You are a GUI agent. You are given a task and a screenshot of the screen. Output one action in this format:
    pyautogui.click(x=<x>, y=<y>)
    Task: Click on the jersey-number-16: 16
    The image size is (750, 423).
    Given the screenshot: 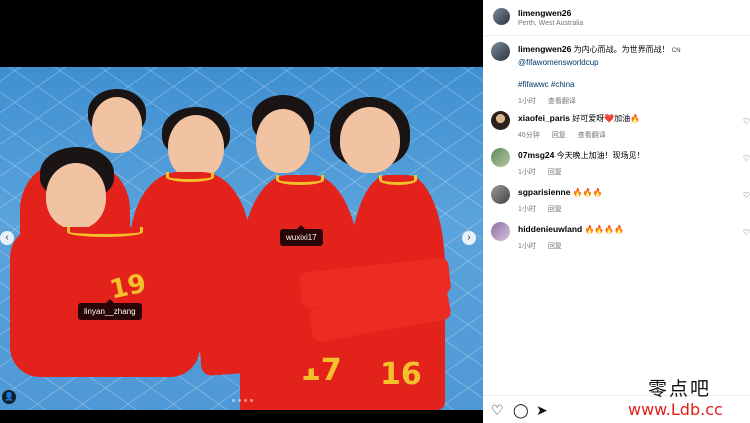 What is the action you would take?
    pyautogui.click(x=401, y=374)
    